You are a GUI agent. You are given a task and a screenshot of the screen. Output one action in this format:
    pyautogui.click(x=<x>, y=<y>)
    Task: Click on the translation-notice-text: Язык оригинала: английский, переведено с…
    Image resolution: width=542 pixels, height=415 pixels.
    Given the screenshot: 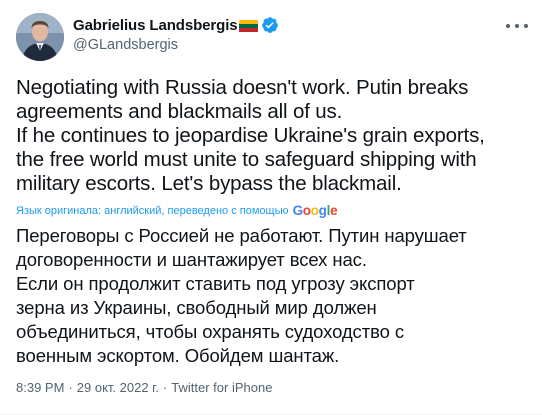 What is the action you would take?
    pyautogui.click(x=152, y=211)
    